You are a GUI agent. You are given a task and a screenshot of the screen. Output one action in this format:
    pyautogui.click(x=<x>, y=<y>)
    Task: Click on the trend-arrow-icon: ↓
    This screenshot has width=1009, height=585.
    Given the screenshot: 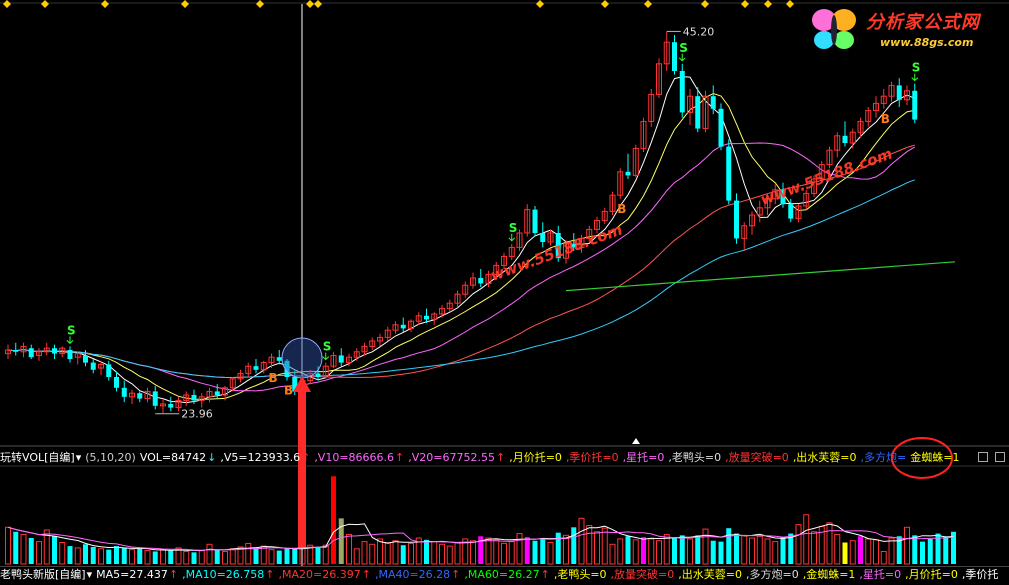 What is the action you would take?
    pyautogui.click(x=212, y=457)
    